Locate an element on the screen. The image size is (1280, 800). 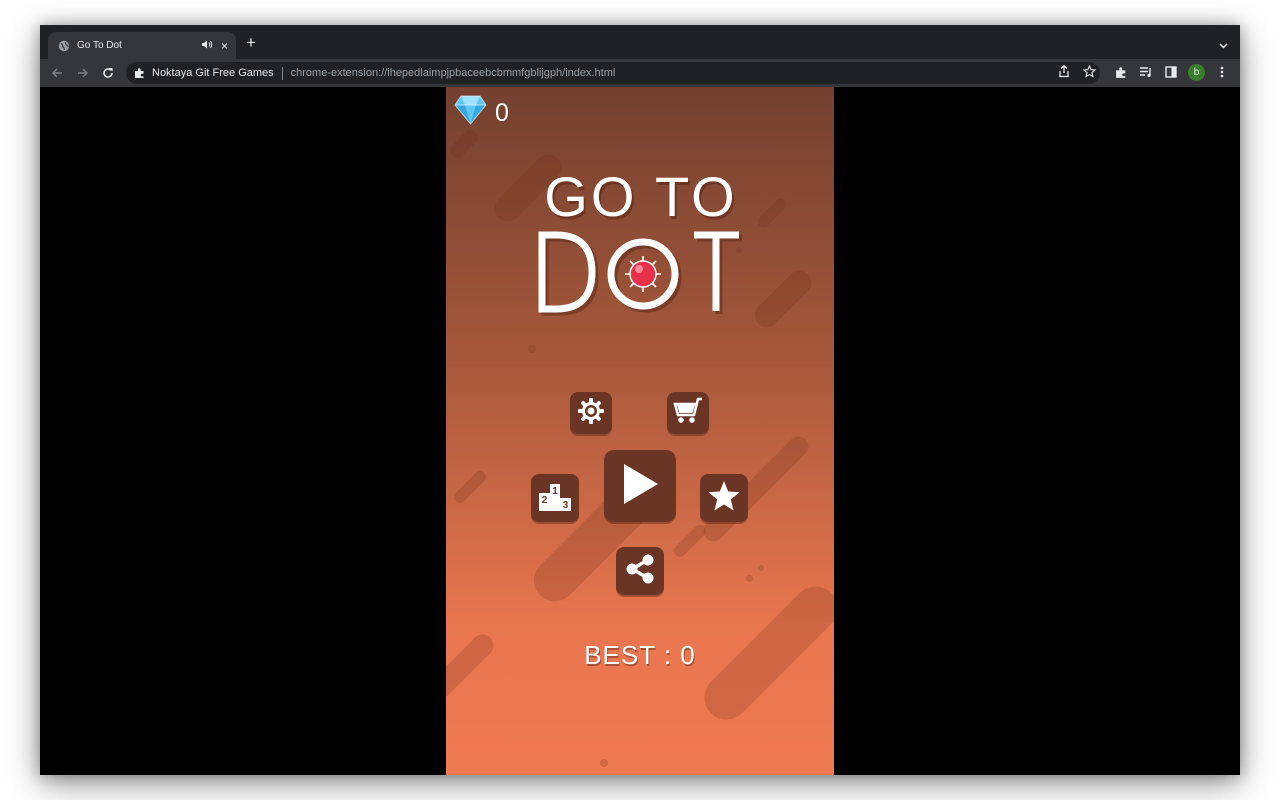
shop-button is located at coordinates (688, 413).